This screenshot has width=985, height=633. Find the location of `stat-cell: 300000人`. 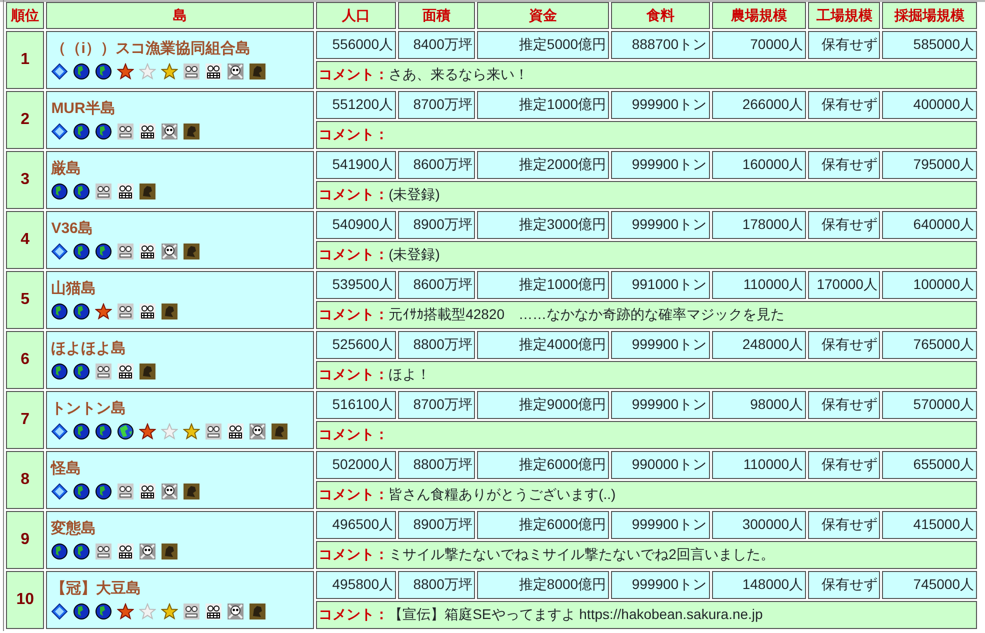

stat-cell: 300000人 is located at coordinates (759, 525).